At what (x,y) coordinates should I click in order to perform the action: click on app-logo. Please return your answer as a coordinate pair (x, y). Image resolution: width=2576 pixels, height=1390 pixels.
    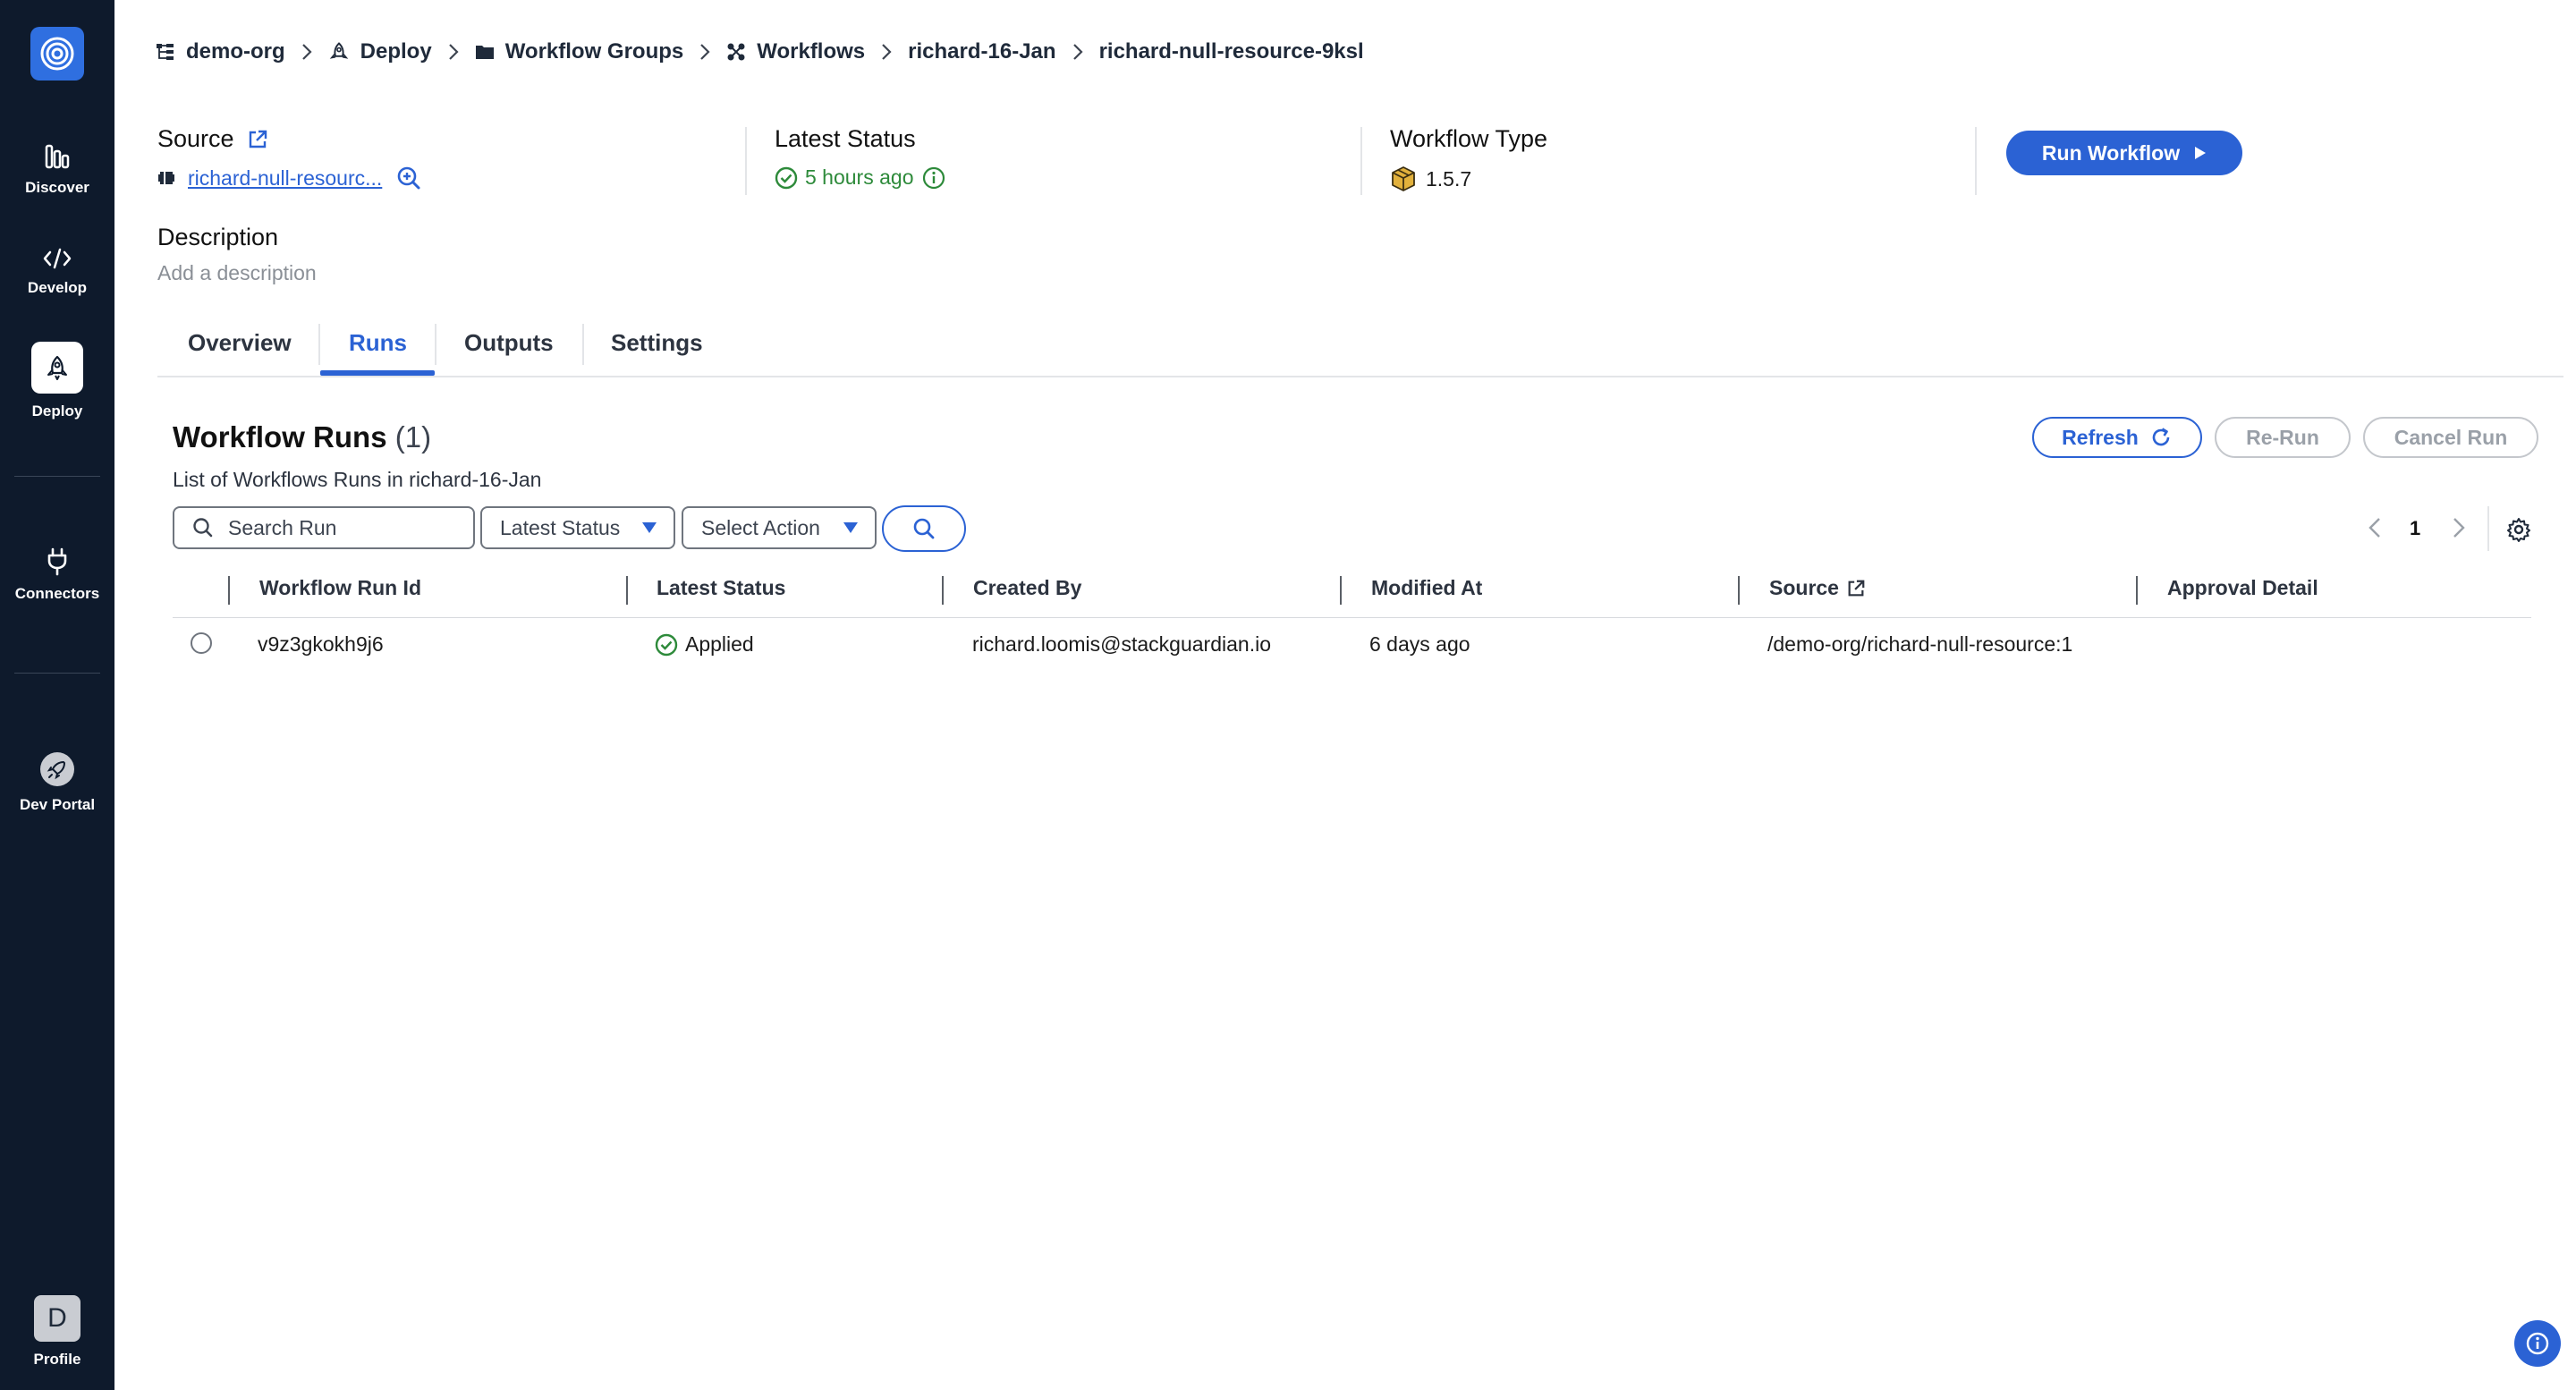
    Looking at the image, I should click on (57, 54).